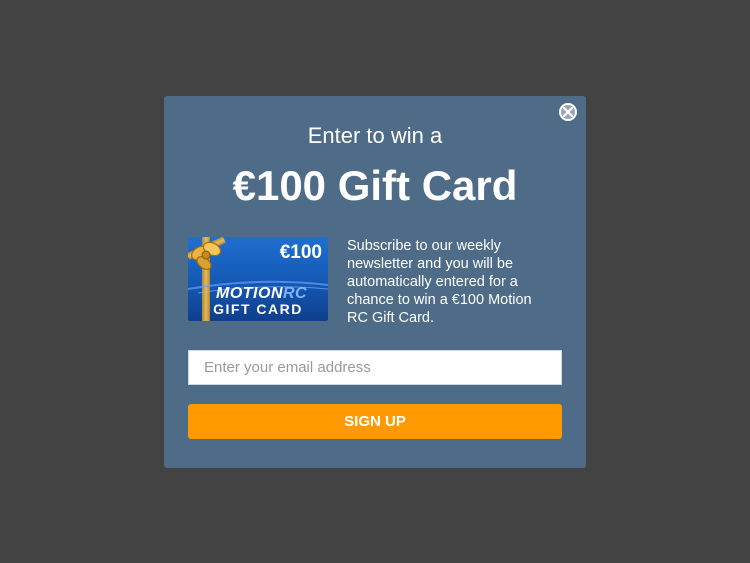 The height and width of the screenshot is (563, 750). What do you see at coordinates (300, 252) in the screenshot?
I see `gift-card-amount: €100` at bounding box center [300, 252].